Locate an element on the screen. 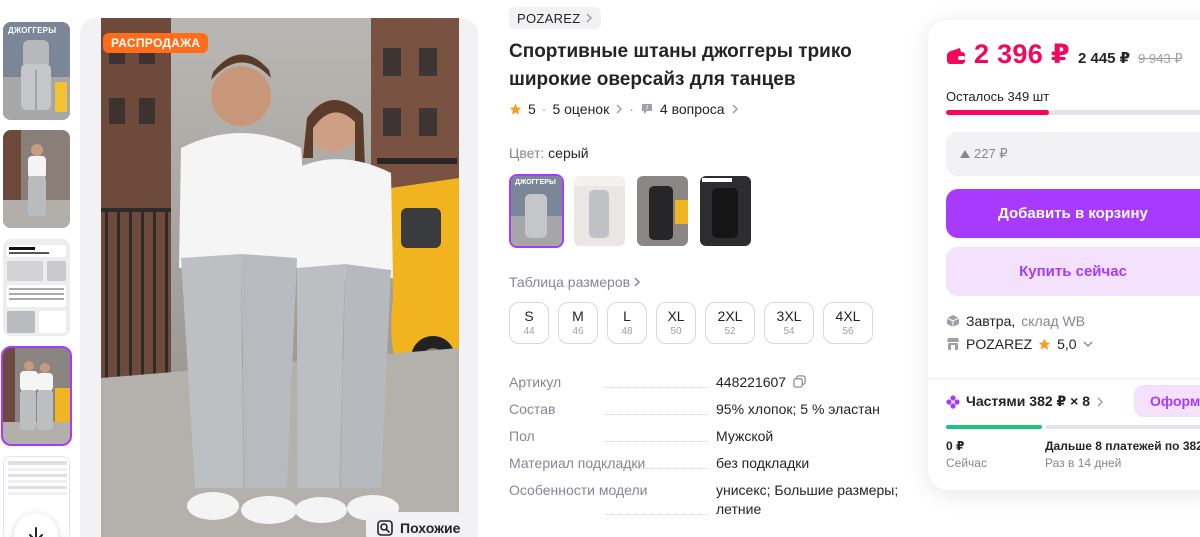  delivery-row: Завтра, склад WB is located at coordinates (1015, 321).